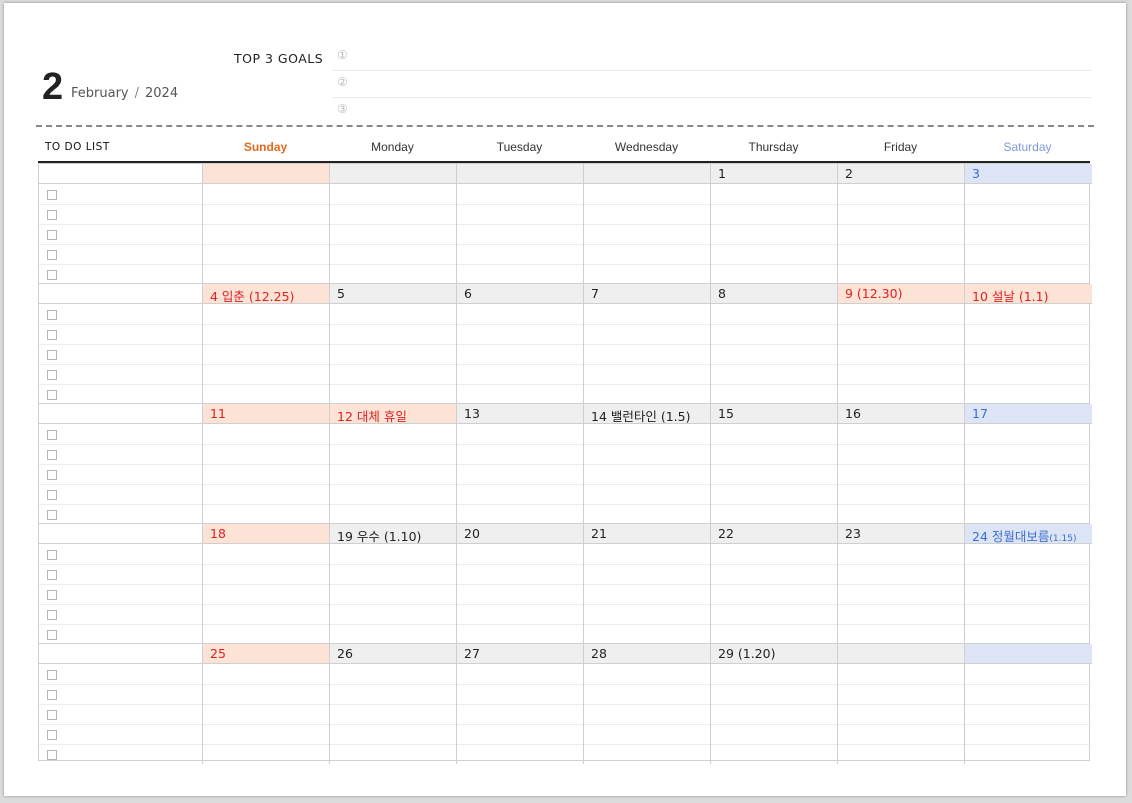  Describe the element at coordinates (379, 536) in the screenshot. I see `date-label: 19 우수 (1.10)` at that location.